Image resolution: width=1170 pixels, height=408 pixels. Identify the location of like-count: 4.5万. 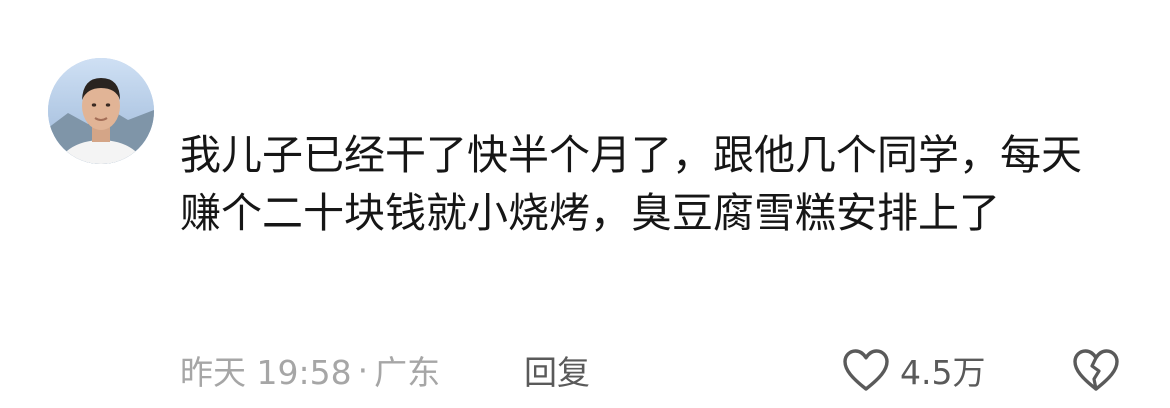
(943, 372).